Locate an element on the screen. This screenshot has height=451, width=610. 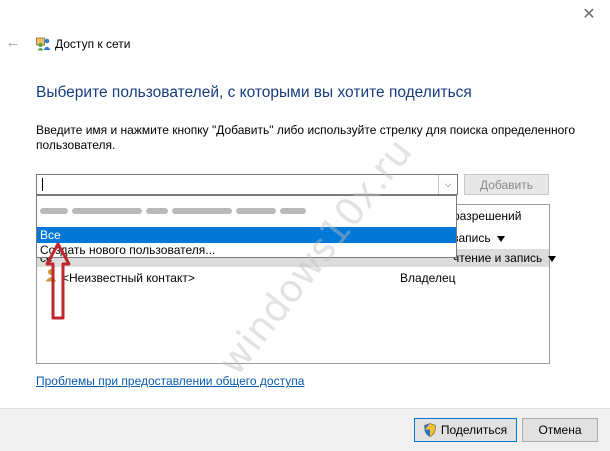
column-header-permission: разрешений is located at coordinates (487, 216).